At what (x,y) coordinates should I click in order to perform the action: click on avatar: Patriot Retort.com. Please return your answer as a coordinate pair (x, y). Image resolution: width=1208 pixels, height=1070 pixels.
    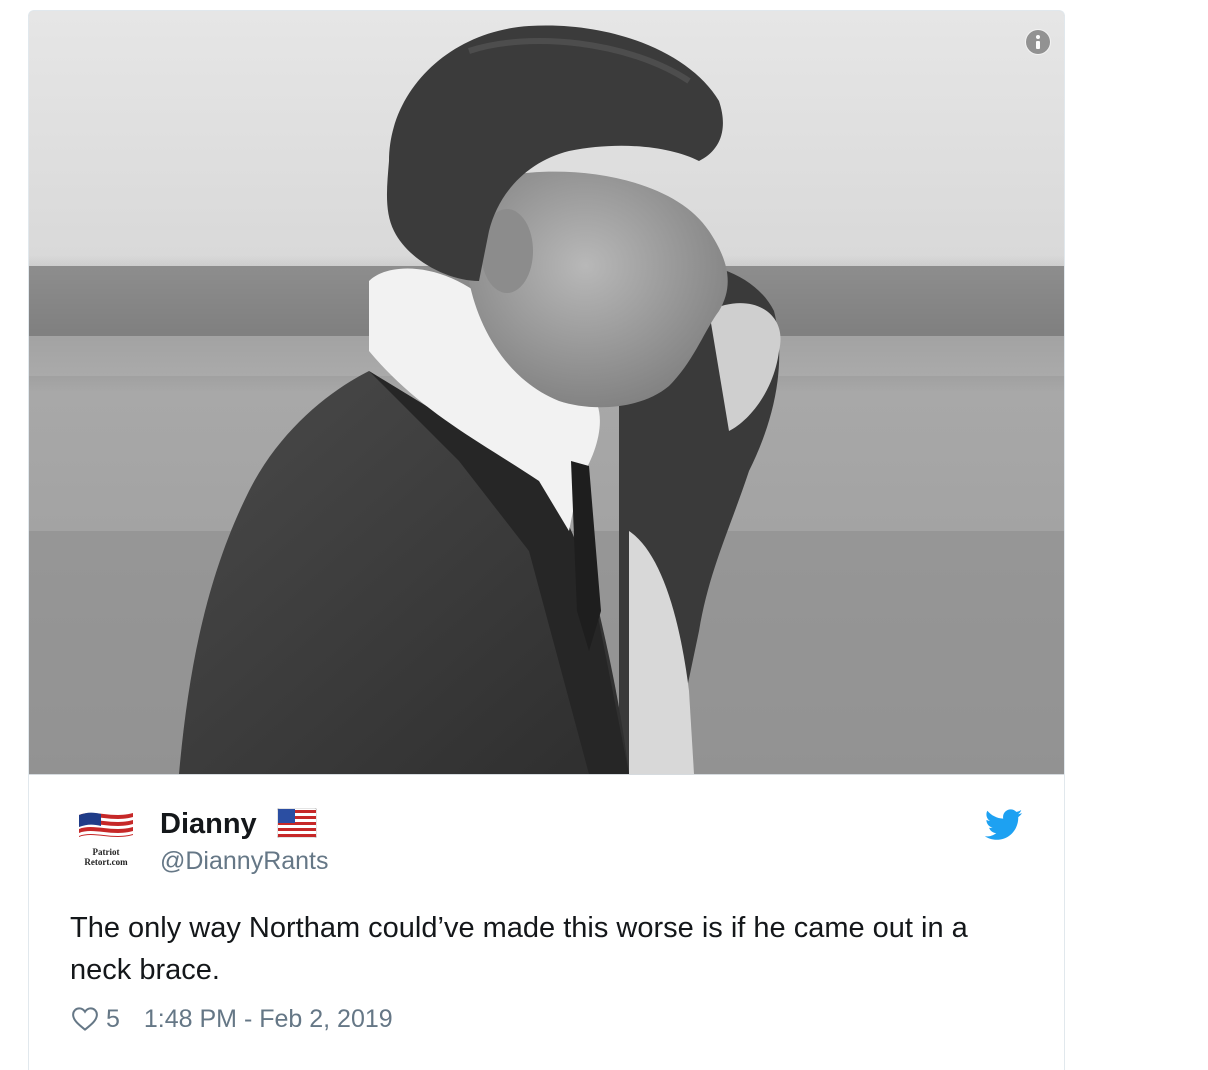
    Looking at the image, I should click on (106, 840).